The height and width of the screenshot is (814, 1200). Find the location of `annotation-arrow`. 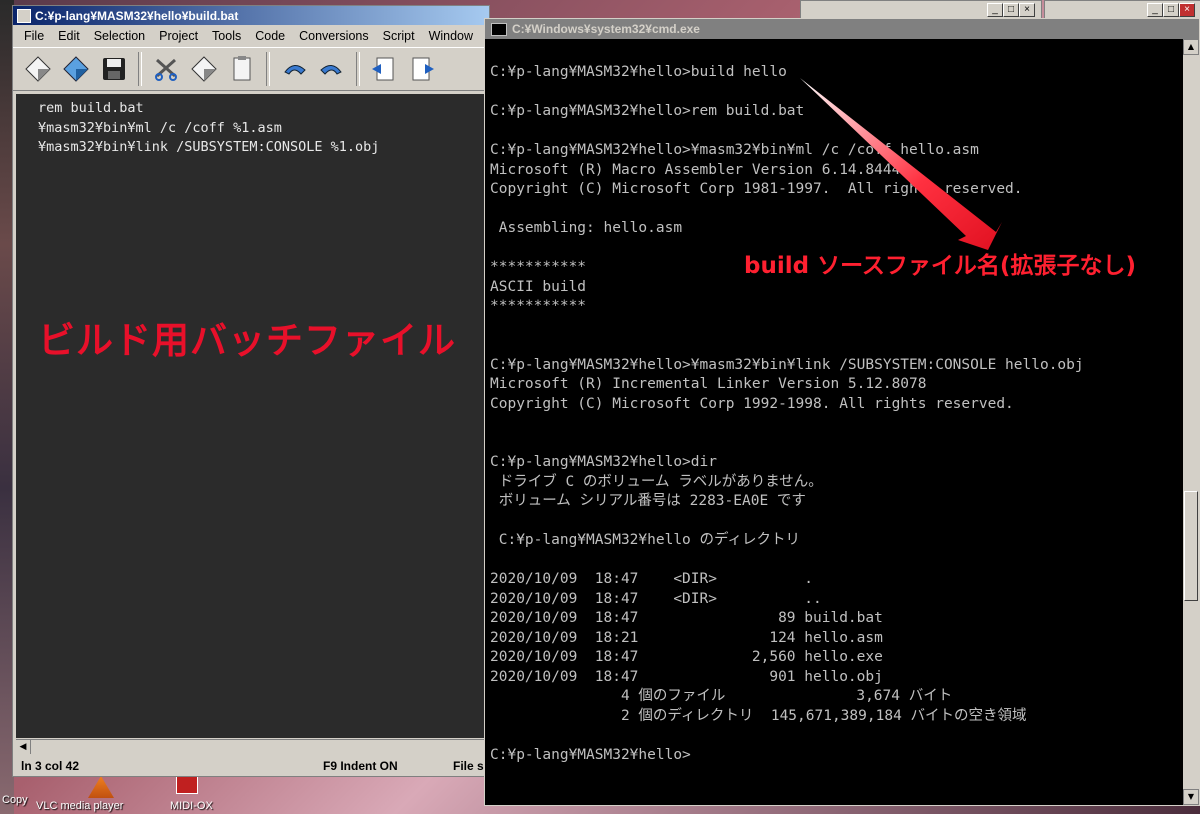

annotation-arrow is located at coordinates (901, 164).